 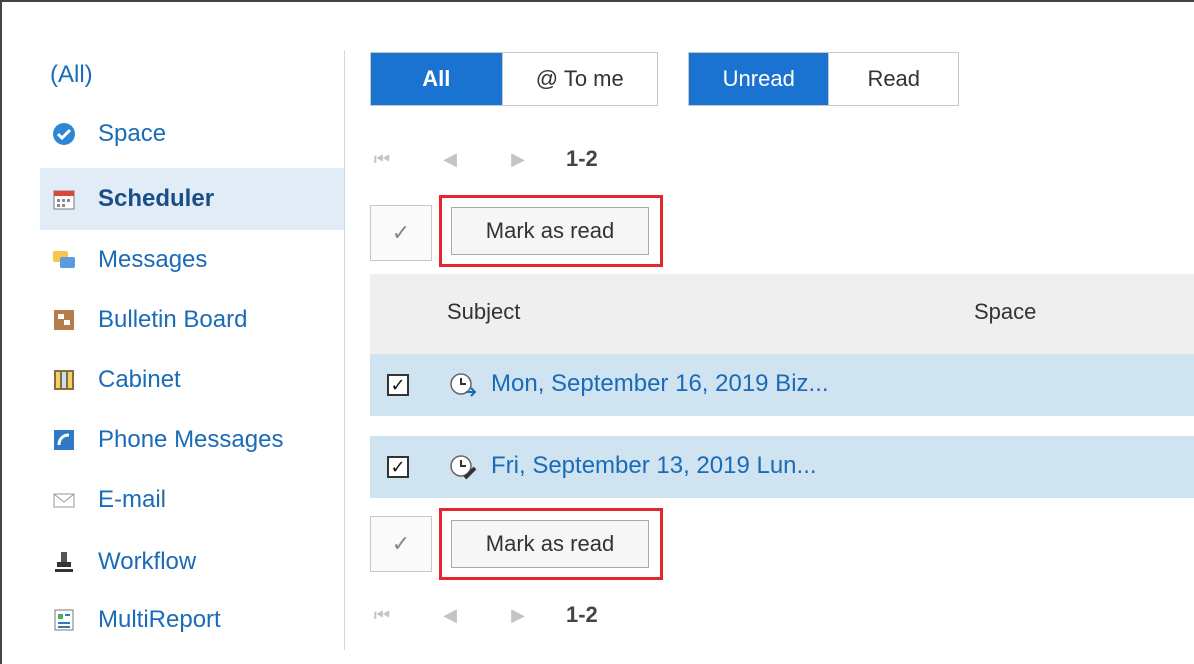 I want to click on sidebar-item-cabinet: Cabinet, so click(x=192, y=380).